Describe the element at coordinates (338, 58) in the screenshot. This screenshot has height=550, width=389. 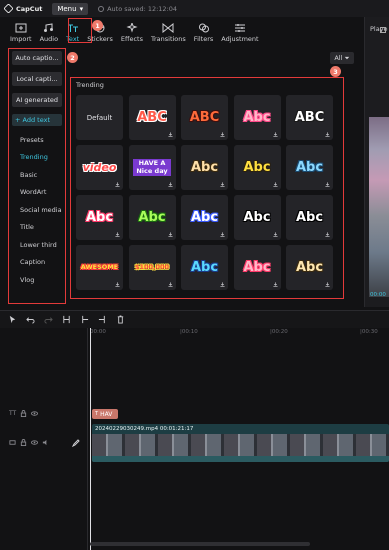
I see `filter-all-label: All` at that location.